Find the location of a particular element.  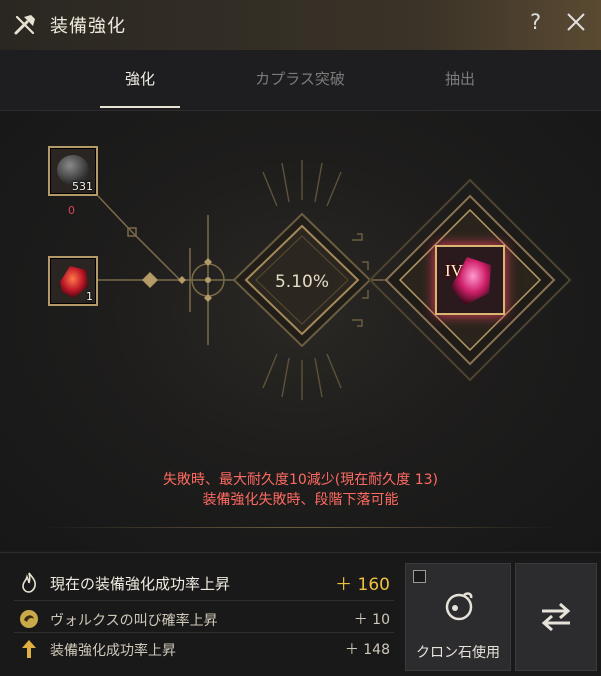

target-item-slot: IV is located at coordinates (470, 280).